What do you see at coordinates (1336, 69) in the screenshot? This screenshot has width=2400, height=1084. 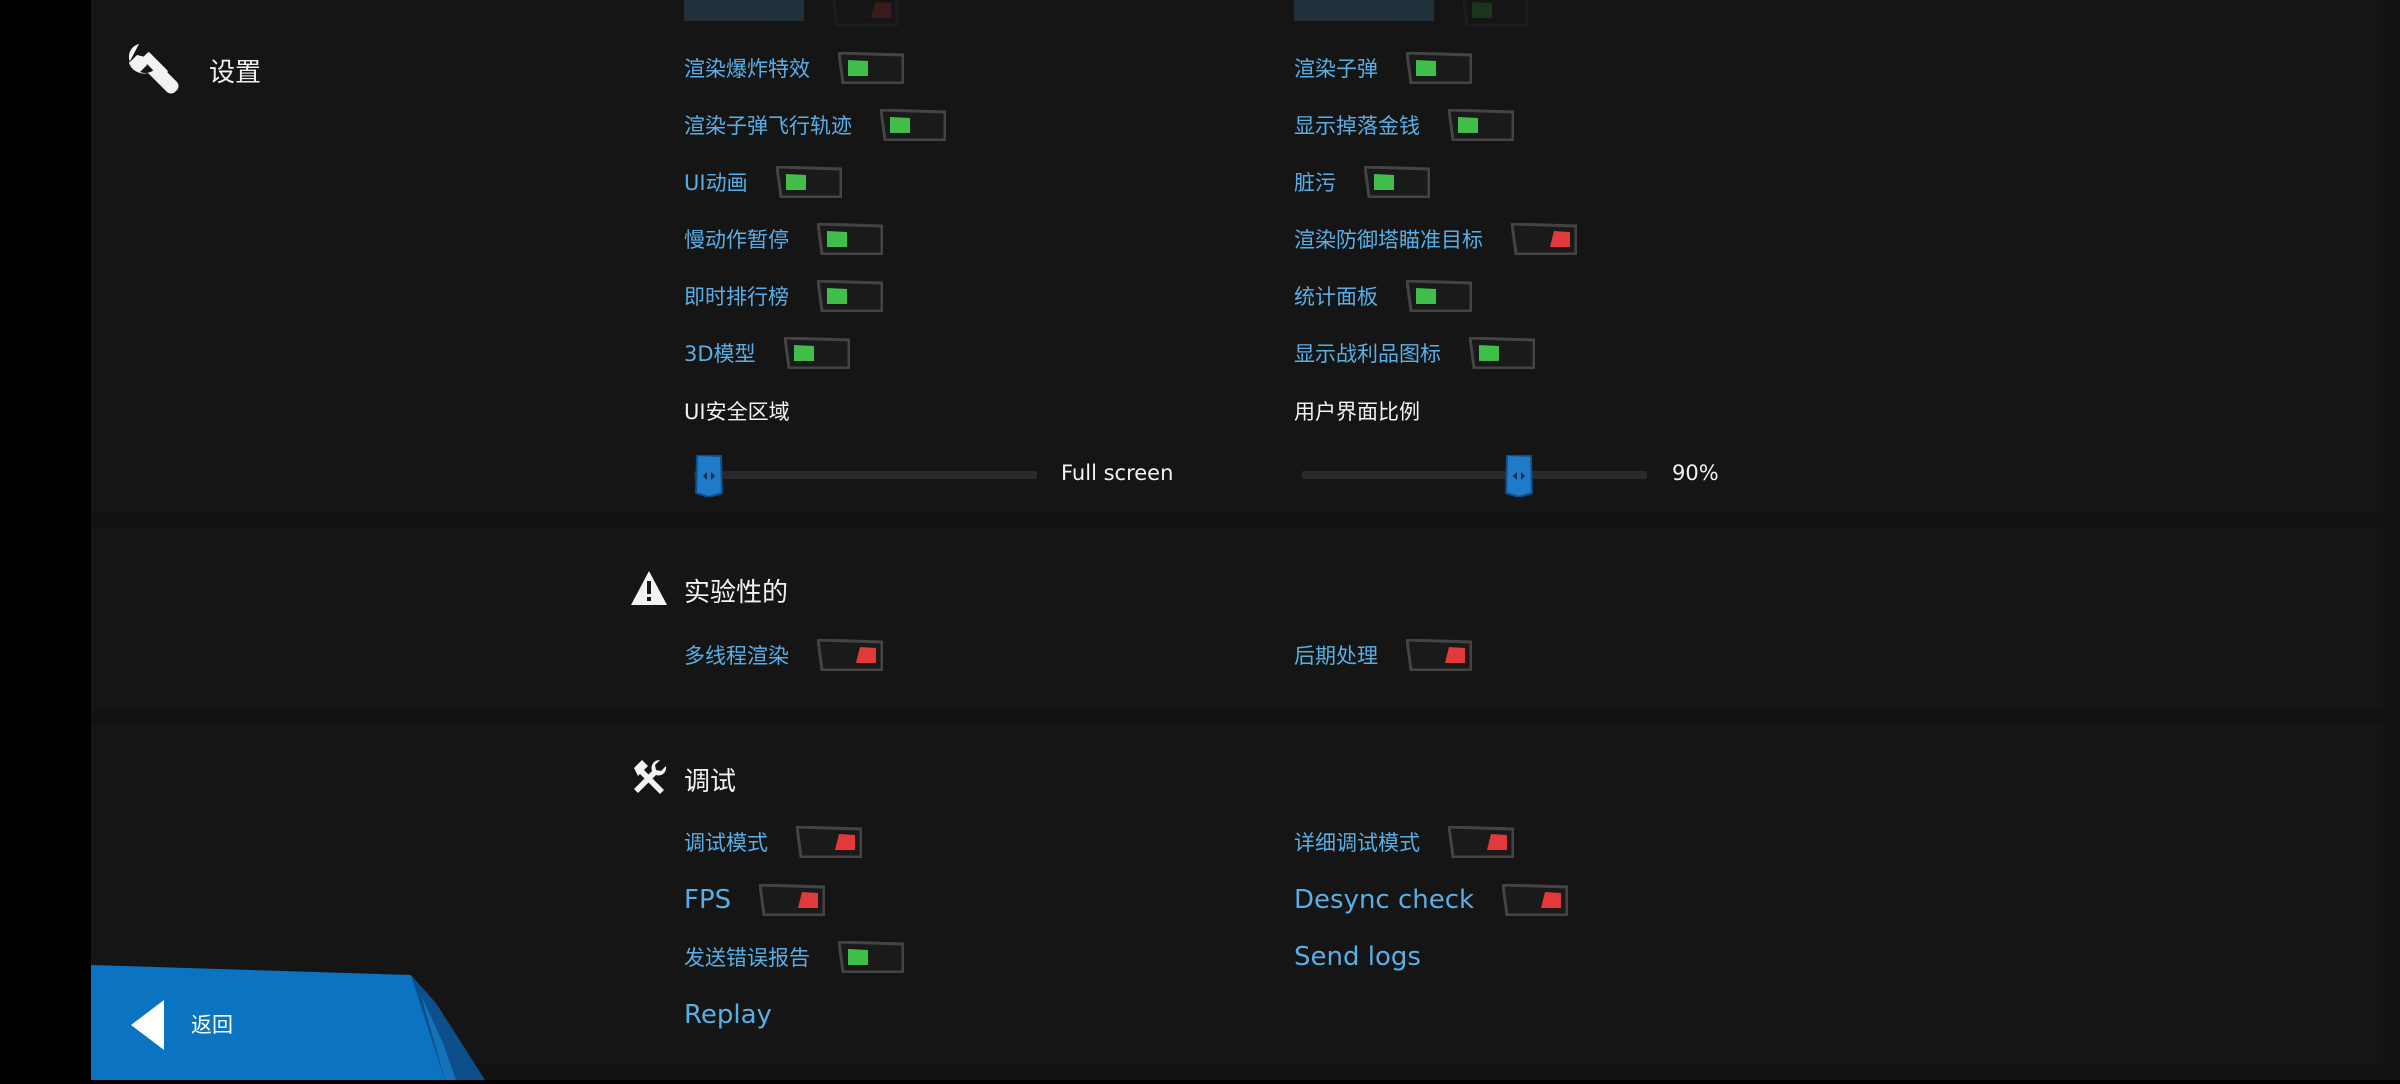 I see `option-label: 渲染子弹` at bounding box center [1336, 69].